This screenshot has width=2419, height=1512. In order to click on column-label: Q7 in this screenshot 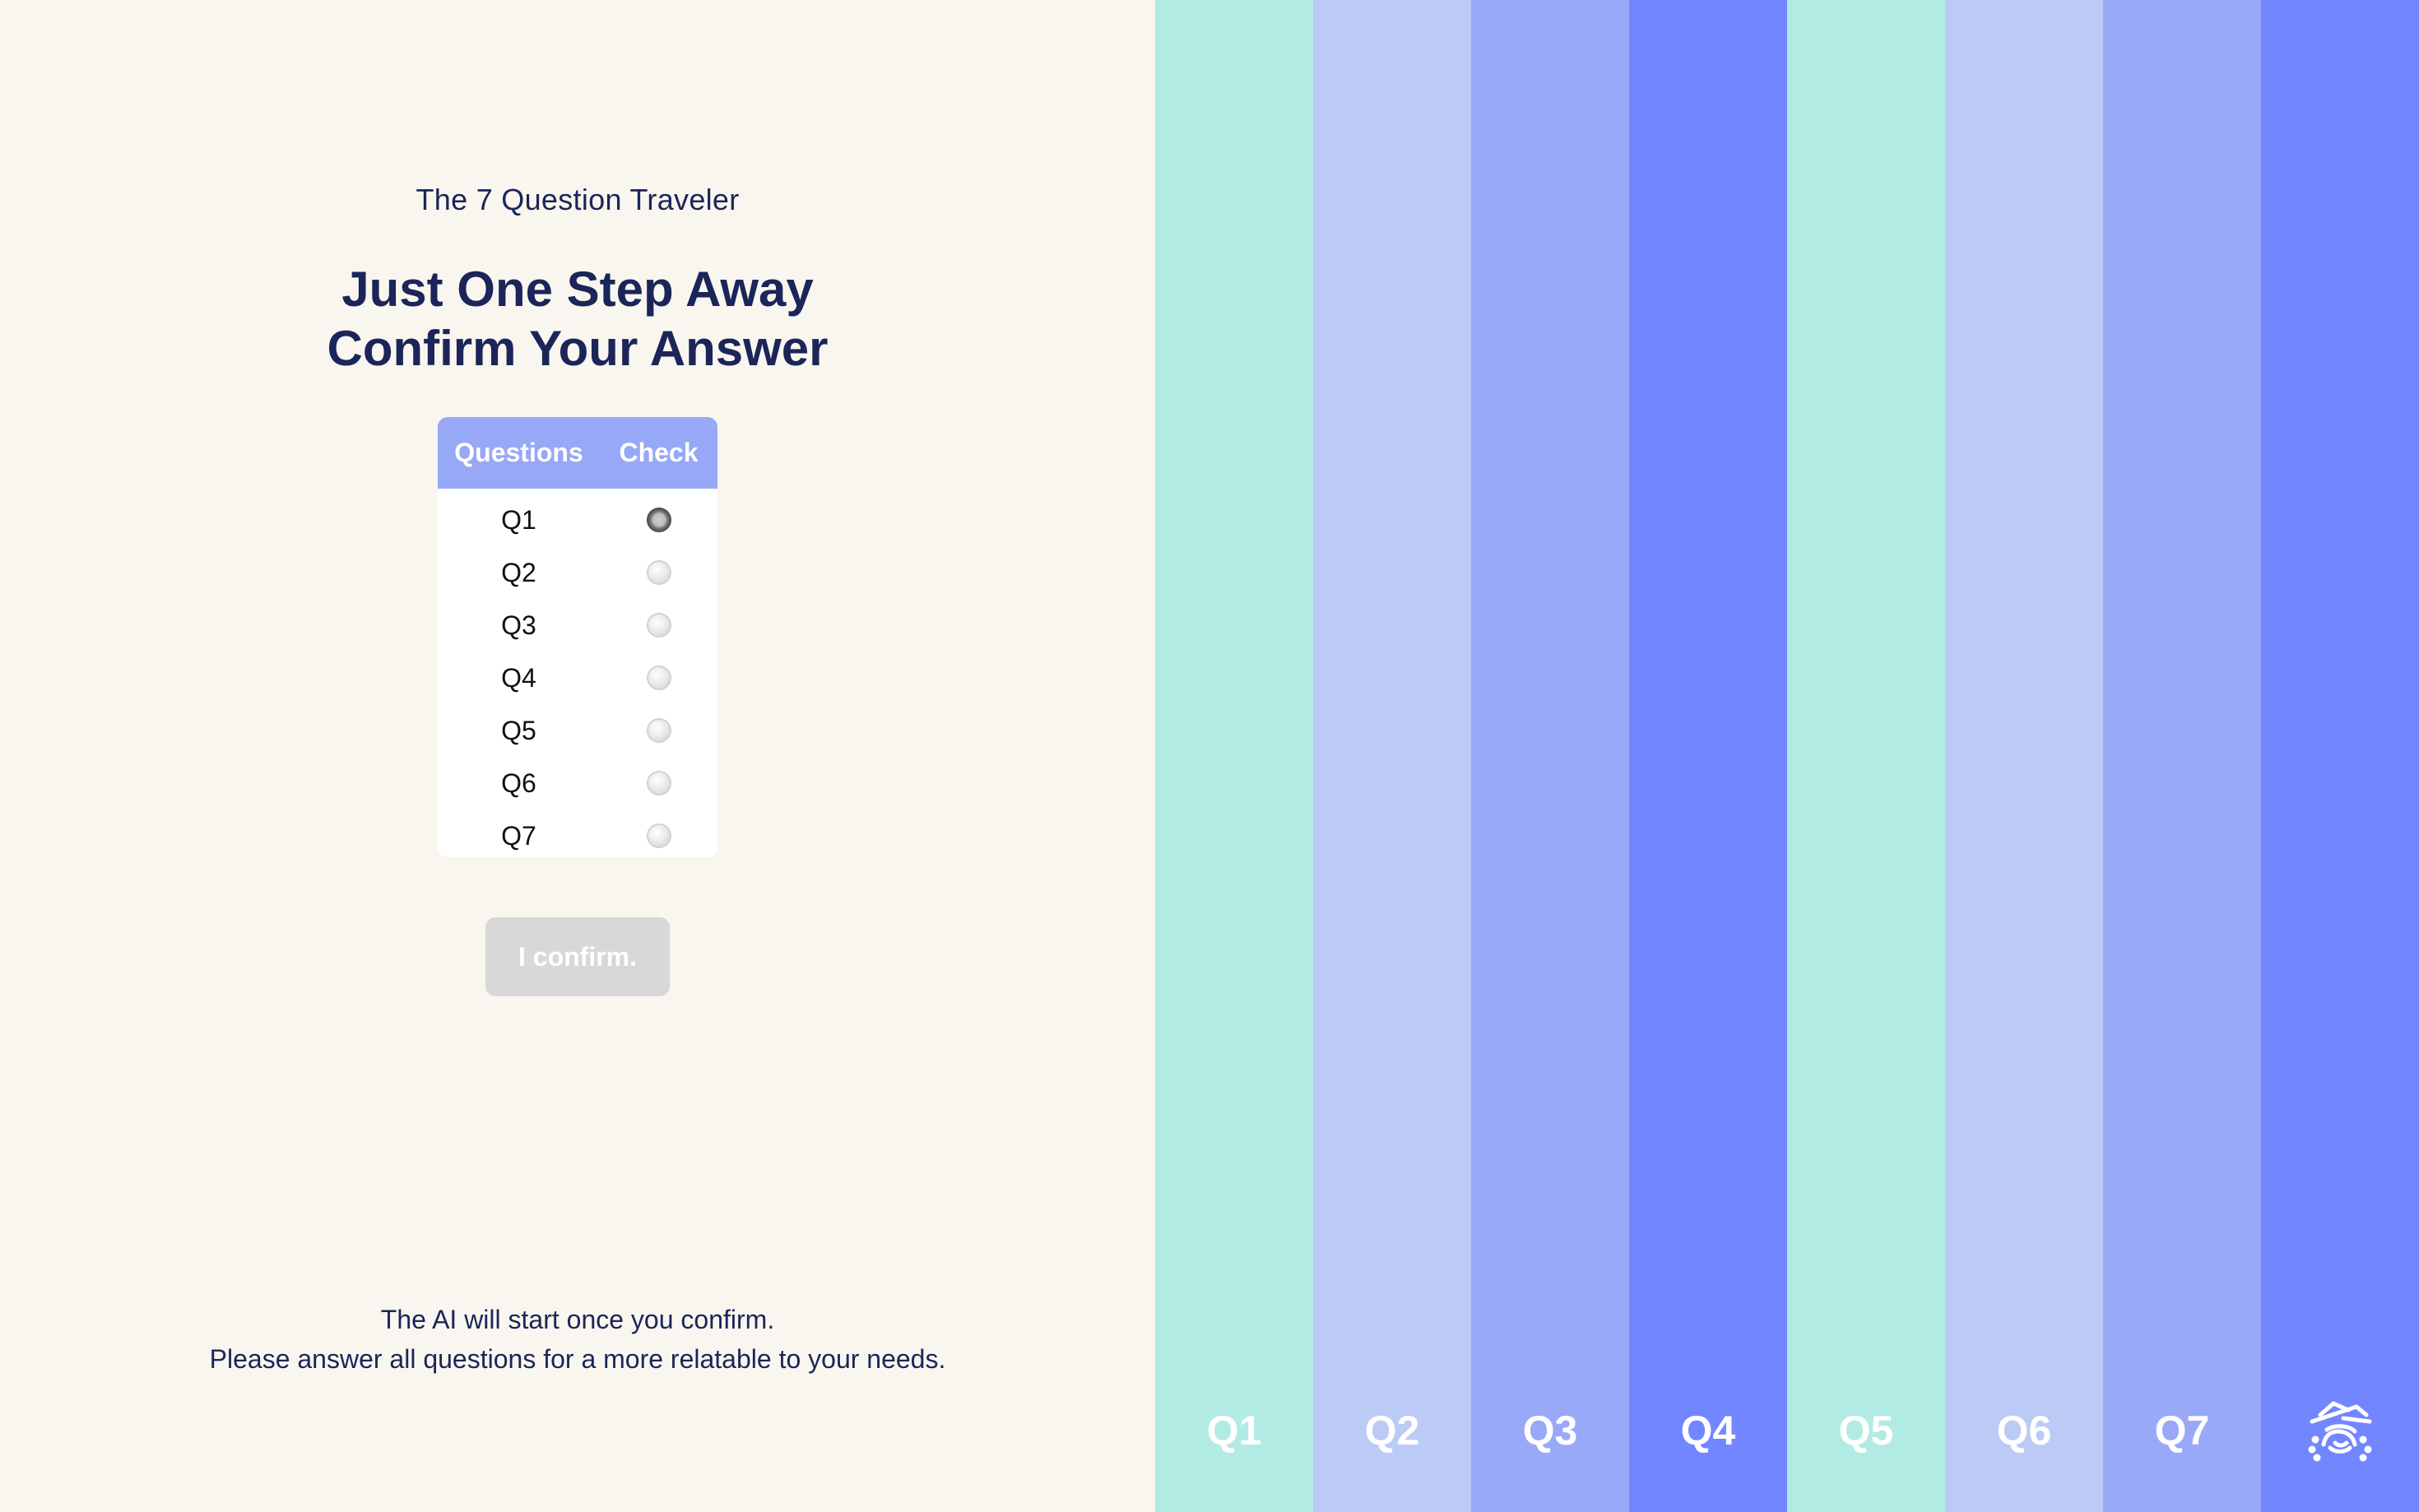, I will do `click(2182, 1431)`.